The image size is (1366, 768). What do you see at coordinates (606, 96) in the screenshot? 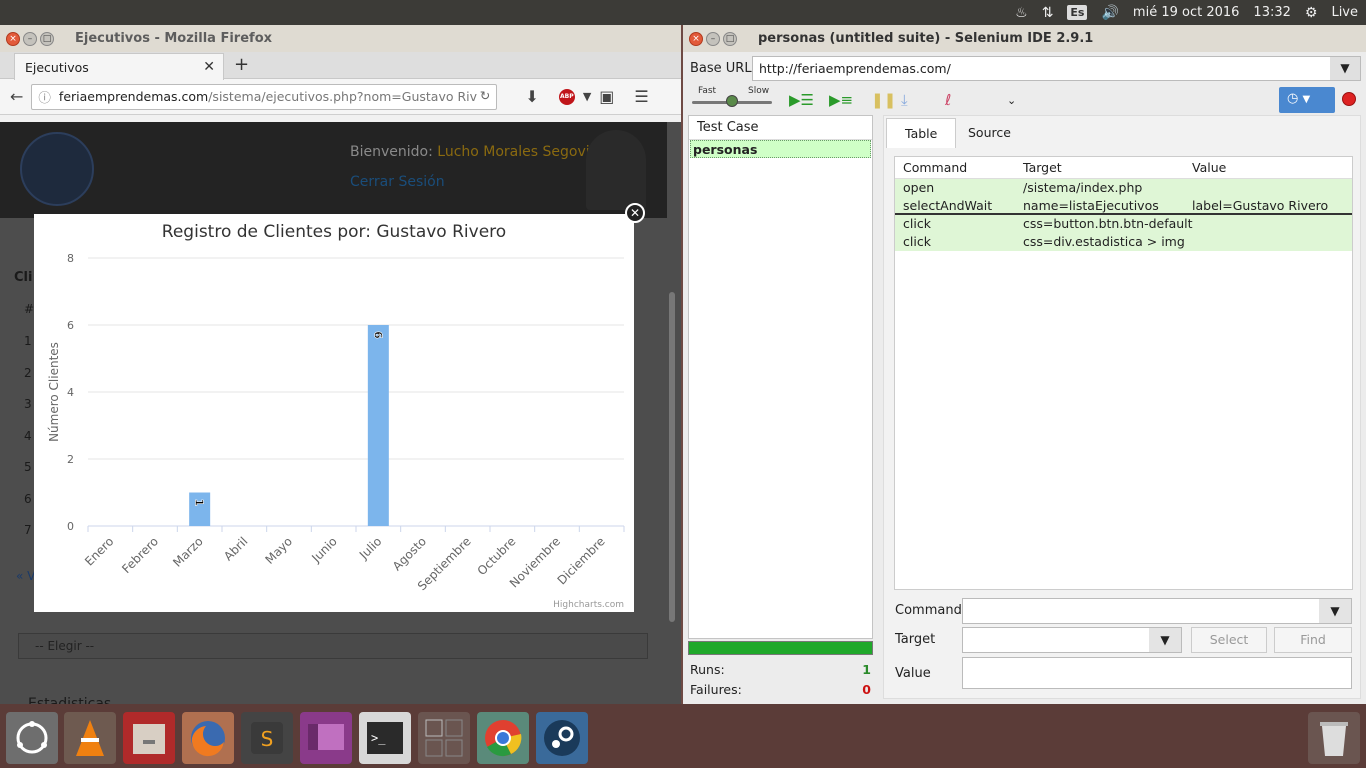
I see `screenshot-icon: ▣` at bounding box center [606, 96].